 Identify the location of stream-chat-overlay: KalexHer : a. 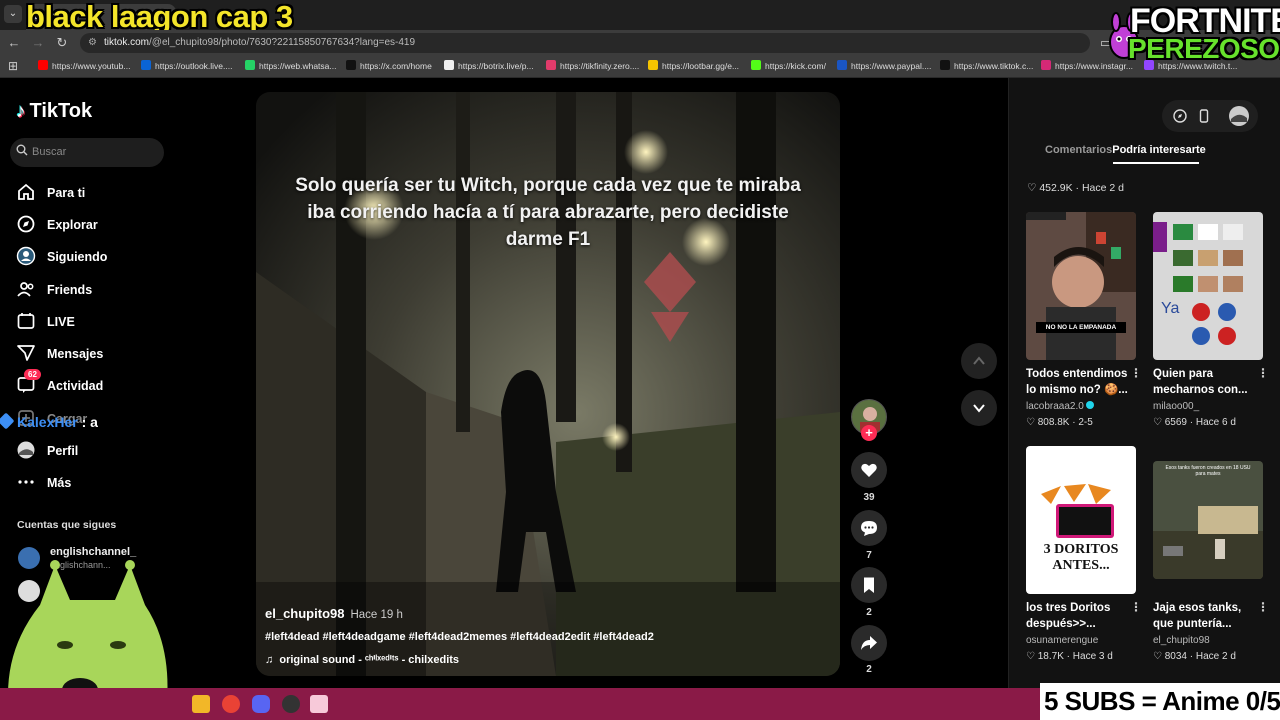
(49, 421).